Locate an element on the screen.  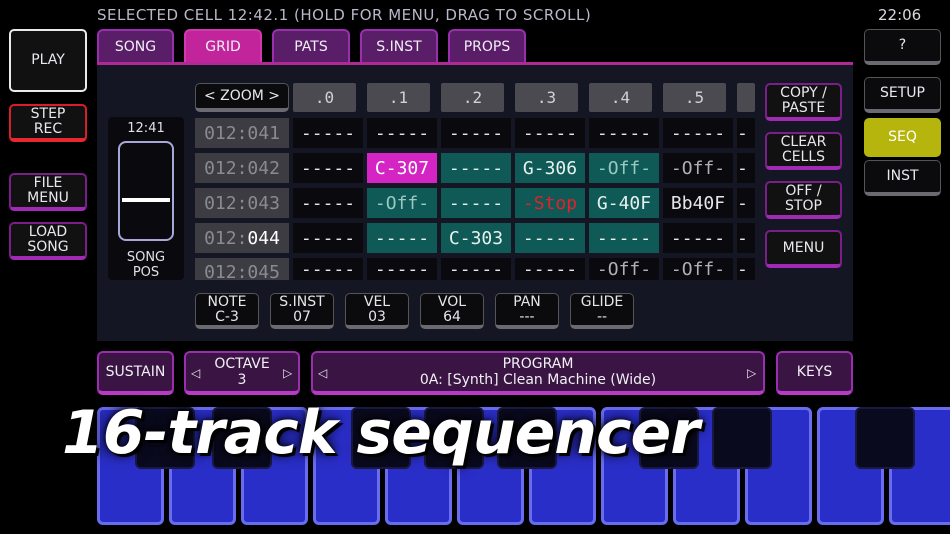
tab-props-label: PROPS is located at coordinates (487, 47).